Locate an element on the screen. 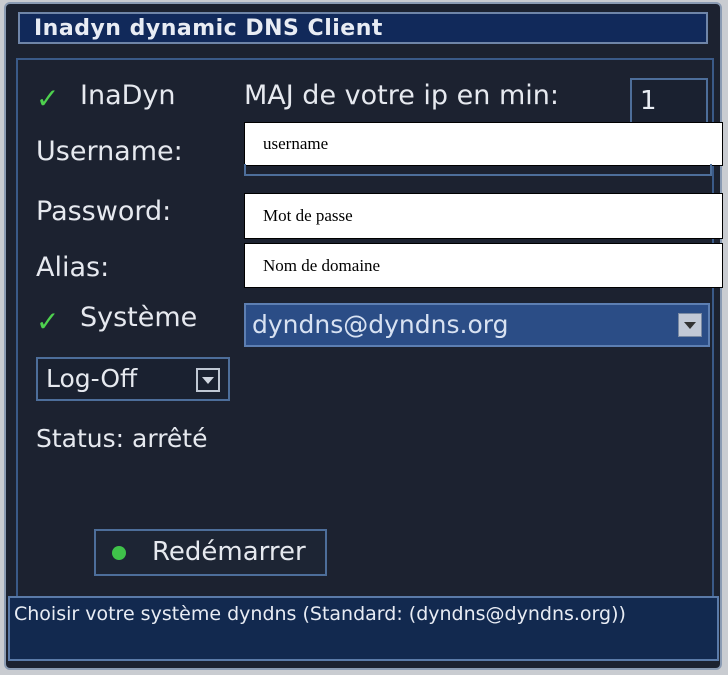 The width and height of the screenshot is (728, 675). status-text: Status: arrêté is located at coordinates (122, 438).